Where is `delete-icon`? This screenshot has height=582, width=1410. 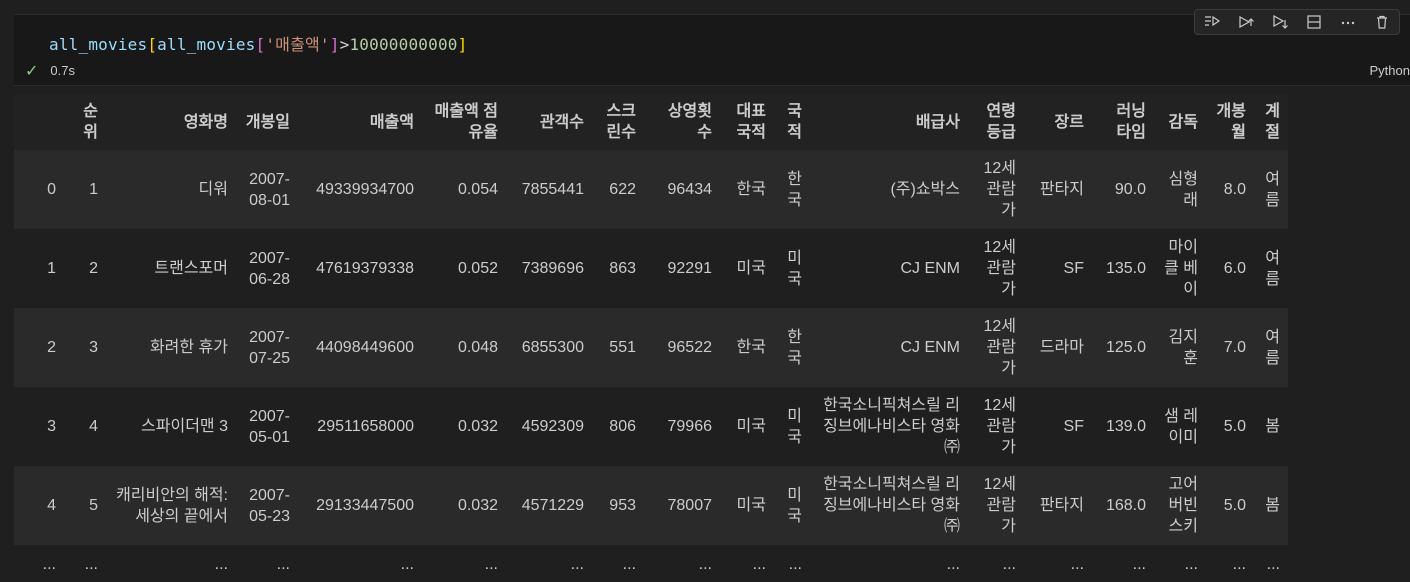
delete-icon is located at coordinates (1382, 22).